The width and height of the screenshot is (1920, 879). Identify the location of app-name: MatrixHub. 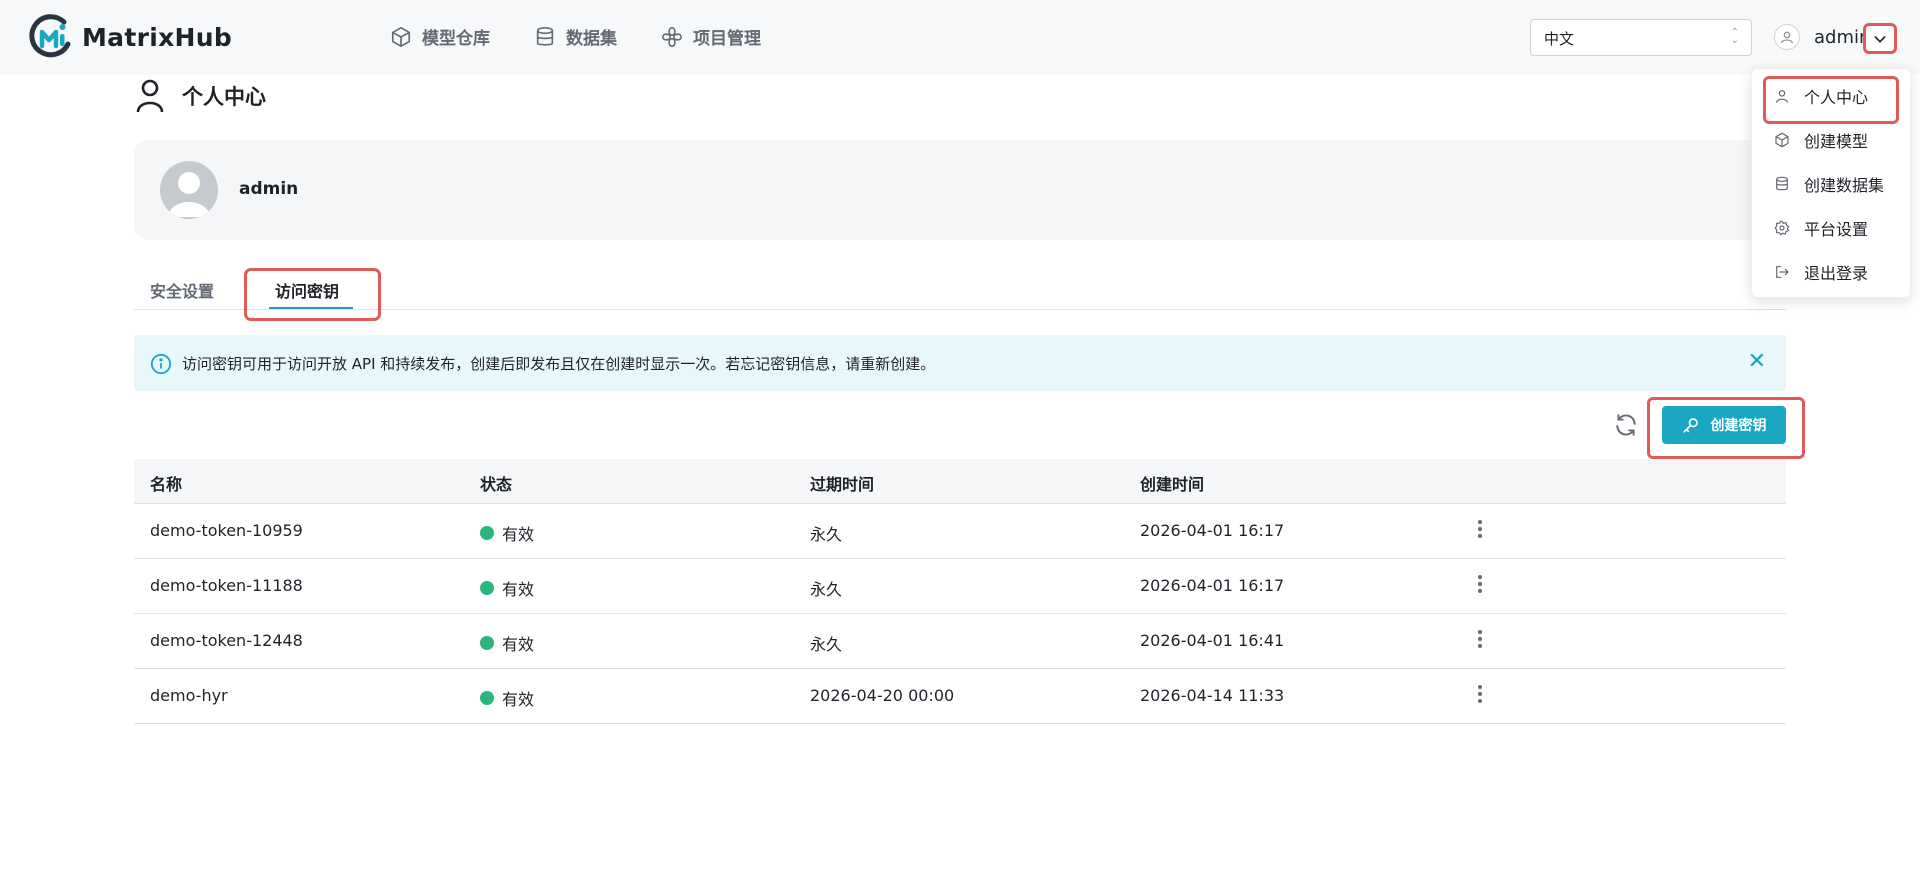
(157, 37).